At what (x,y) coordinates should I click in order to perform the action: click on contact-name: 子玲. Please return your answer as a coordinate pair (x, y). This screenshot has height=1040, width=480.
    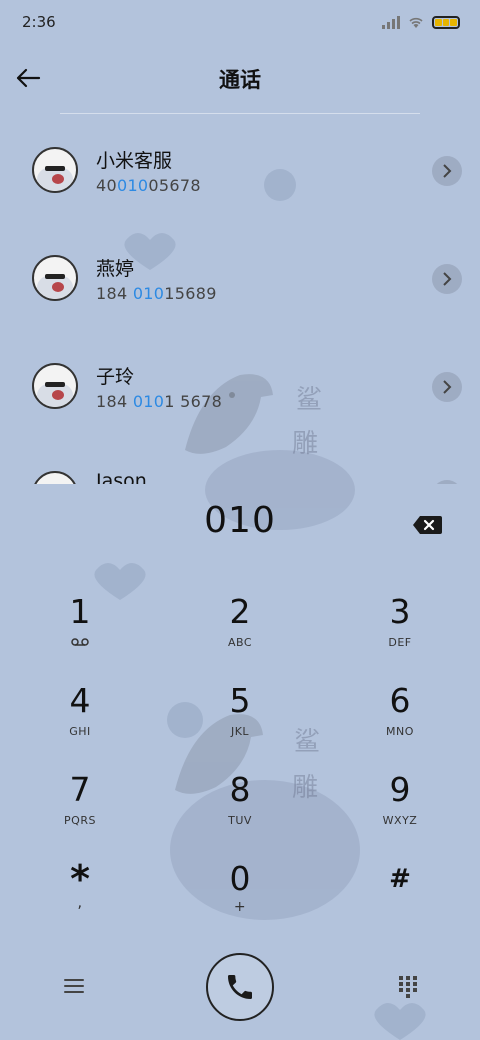
    Looking at the image, I should click on (115, 377).